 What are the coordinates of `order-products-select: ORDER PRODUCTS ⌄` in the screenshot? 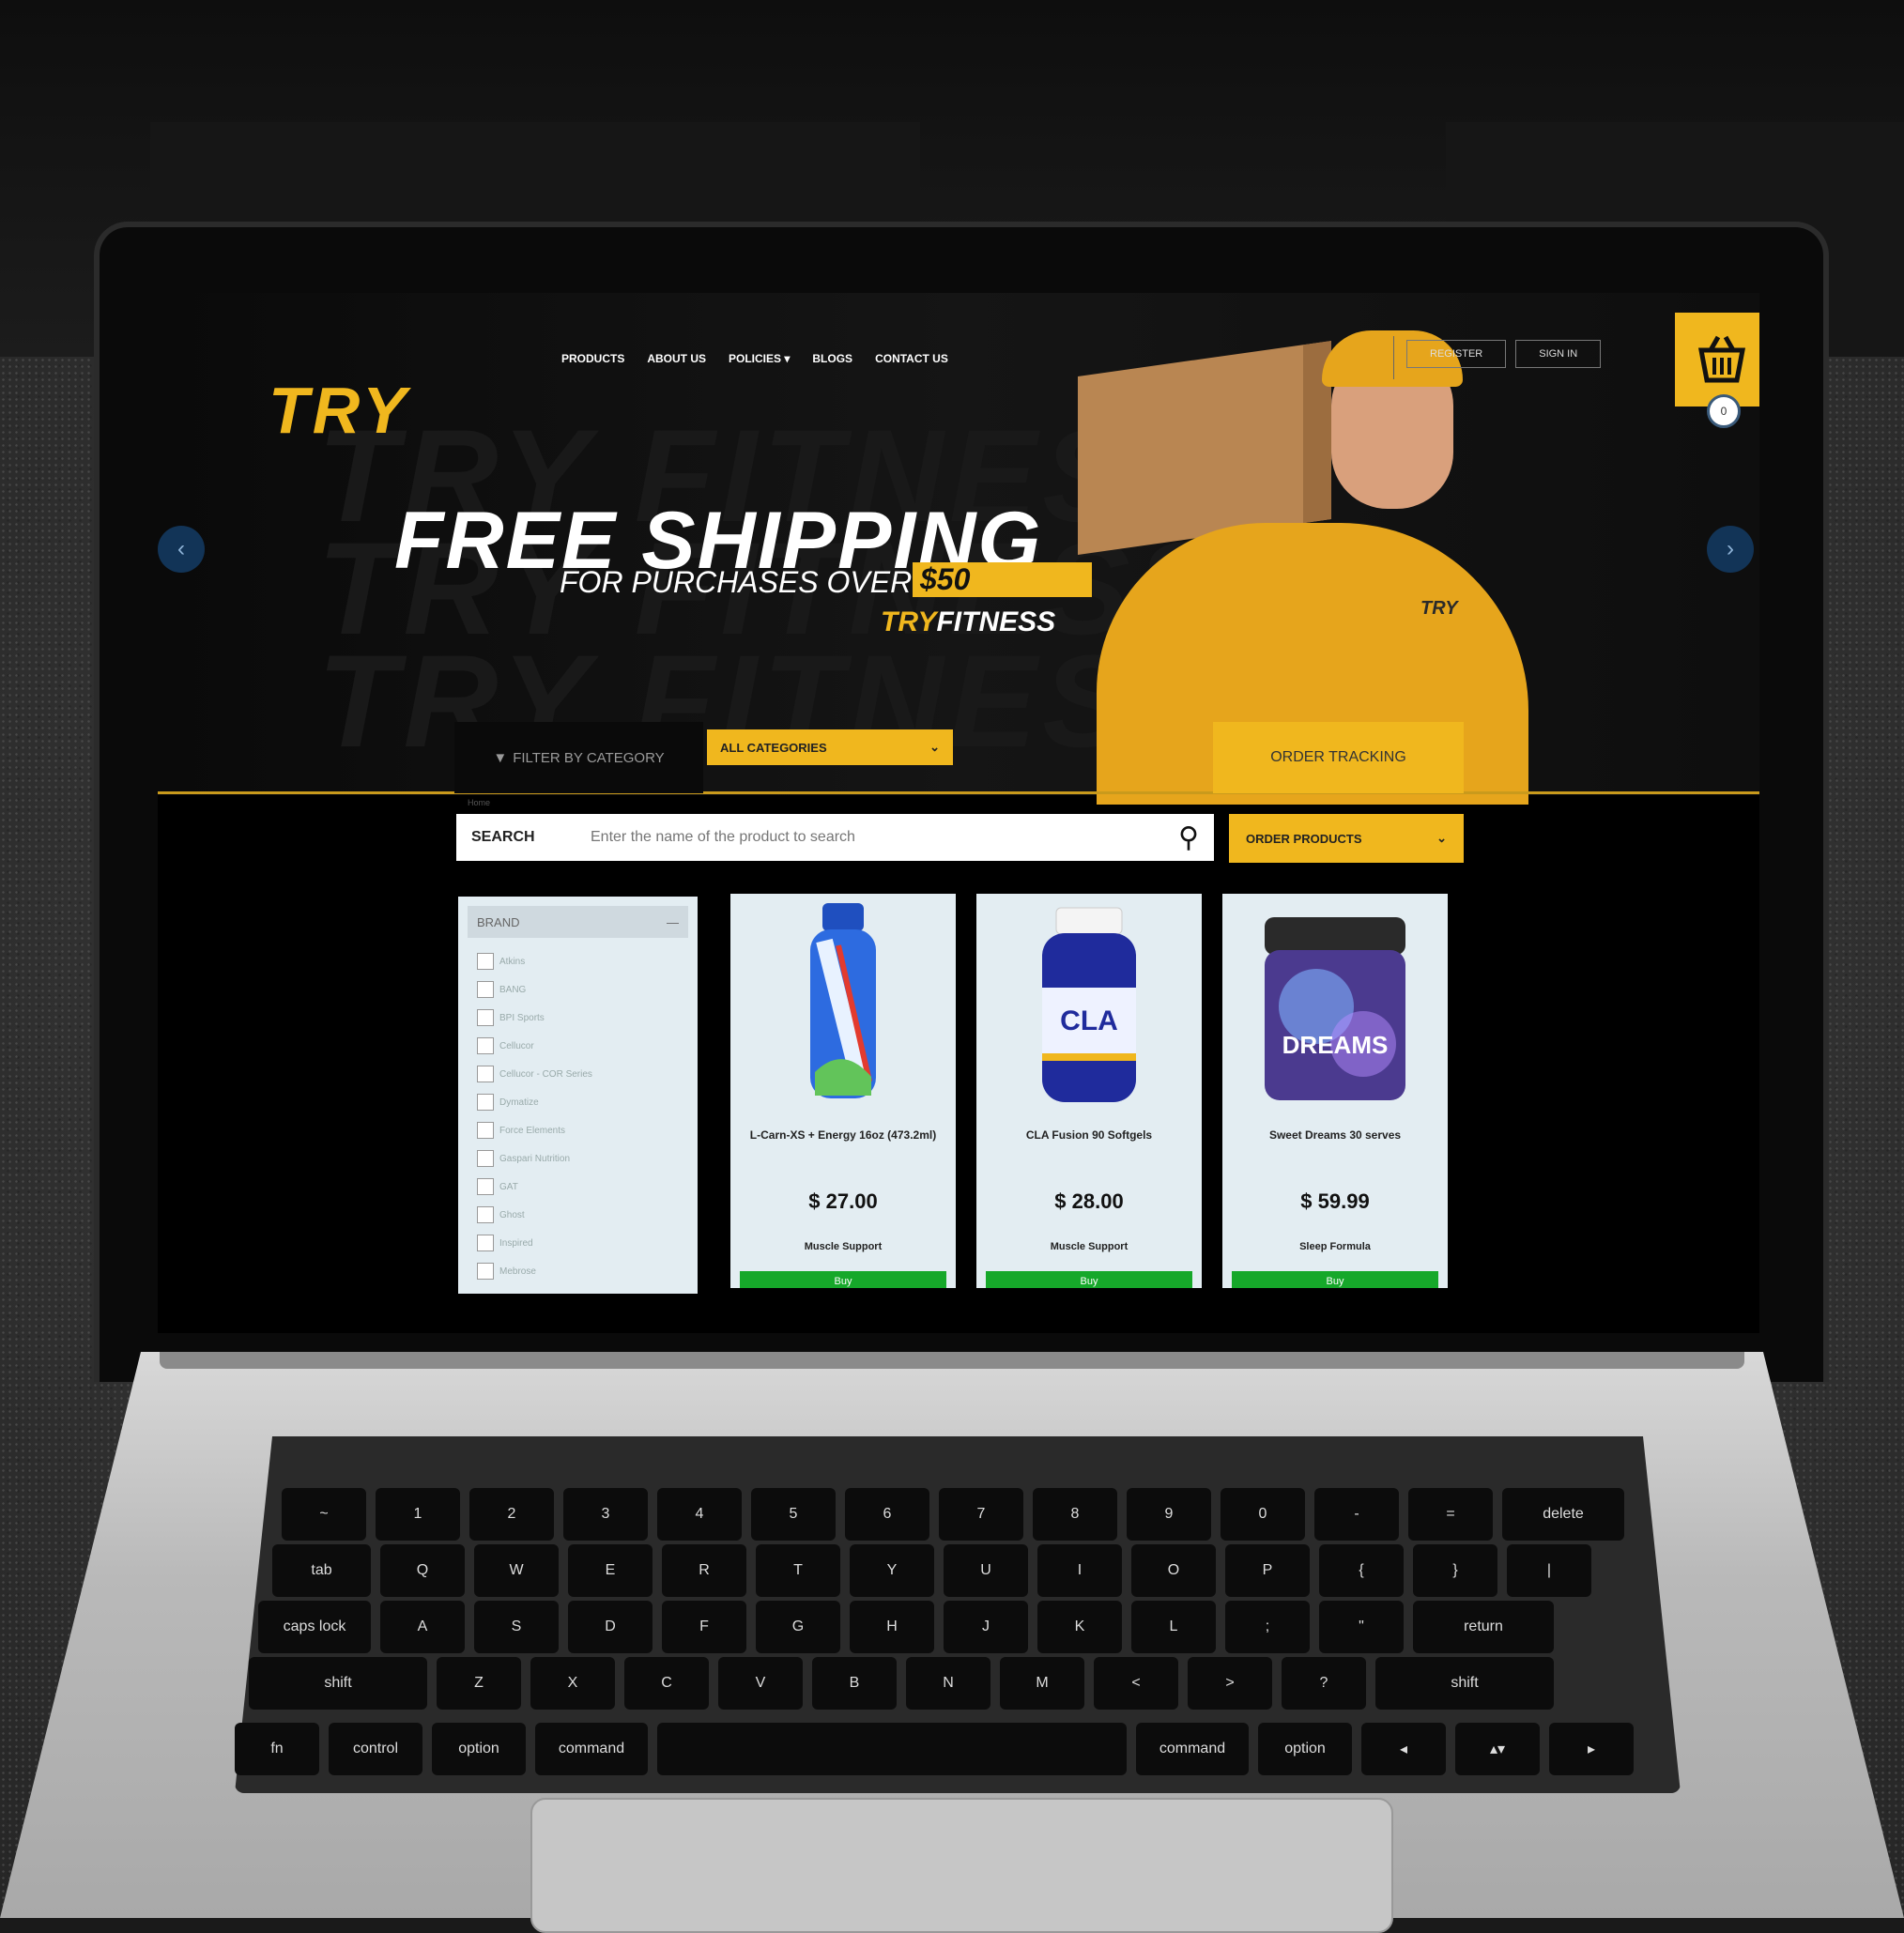 It's located at (1346, 838).